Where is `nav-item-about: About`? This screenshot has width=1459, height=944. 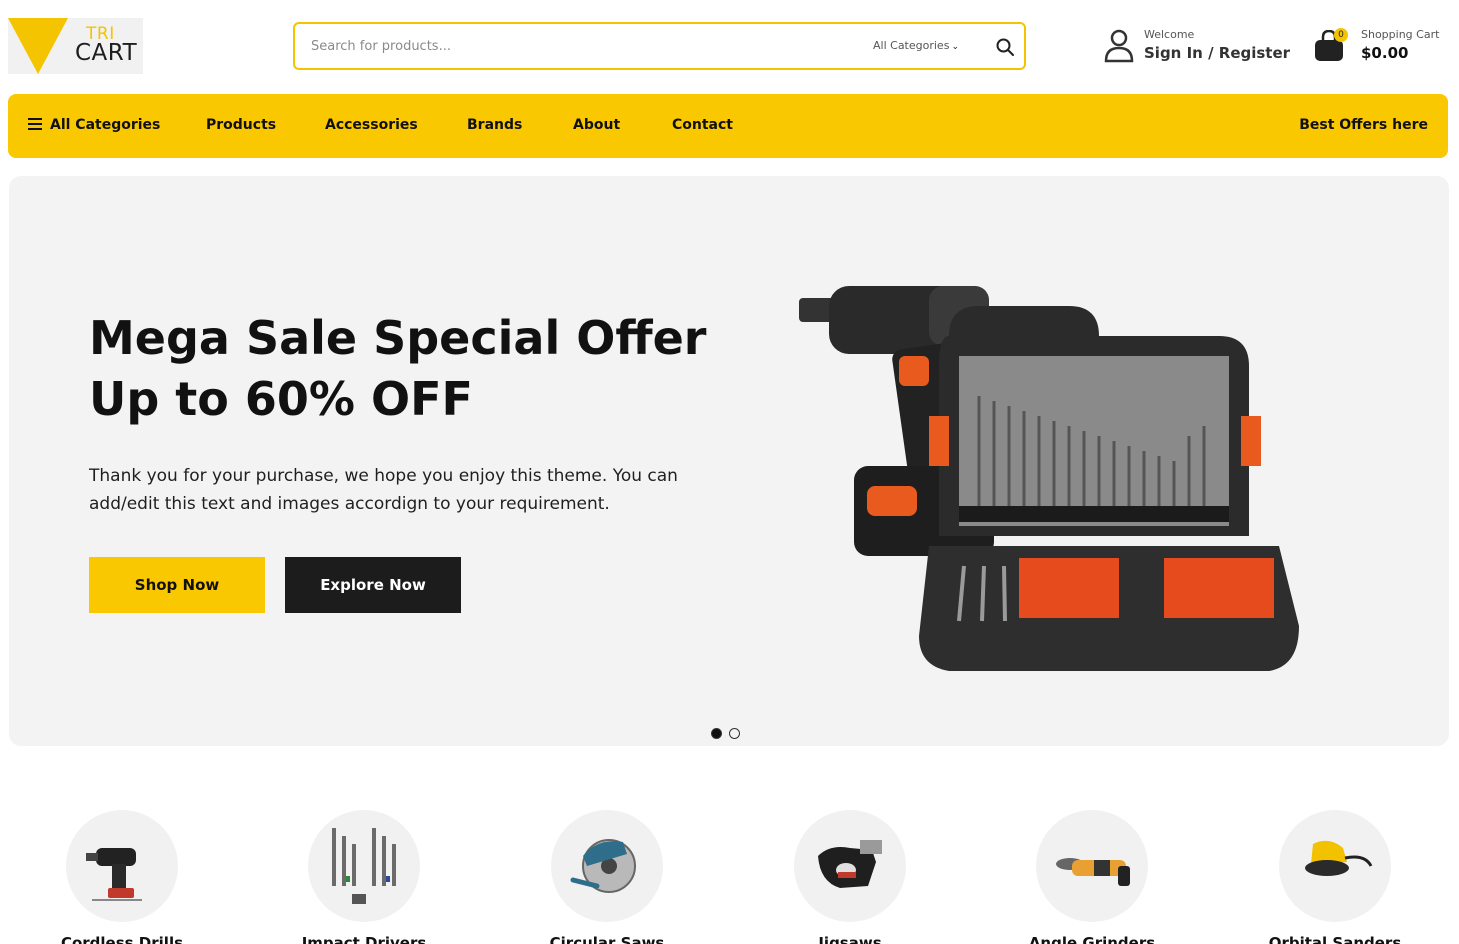
nav-item-about: About is located at coordinates (596, 125).